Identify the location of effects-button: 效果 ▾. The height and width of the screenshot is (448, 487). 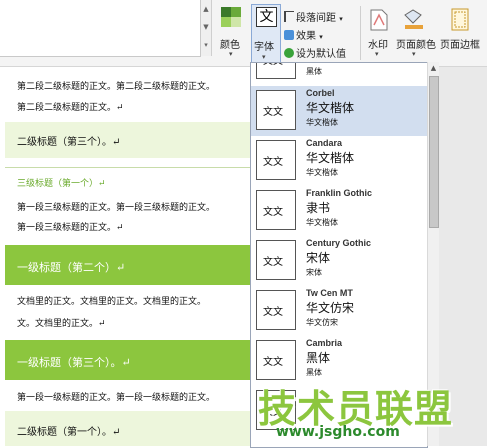
(303, 34).